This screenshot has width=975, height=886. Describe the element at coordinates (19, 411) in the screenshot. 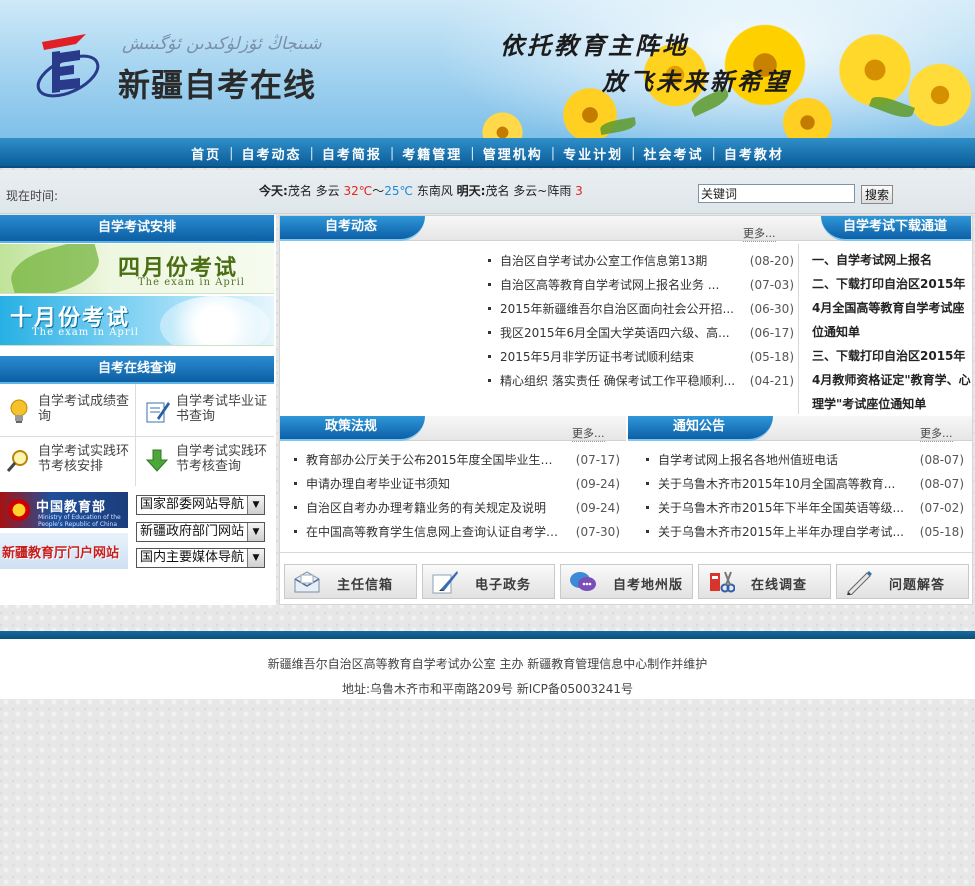

I see `lightbulb-icon` at that location.